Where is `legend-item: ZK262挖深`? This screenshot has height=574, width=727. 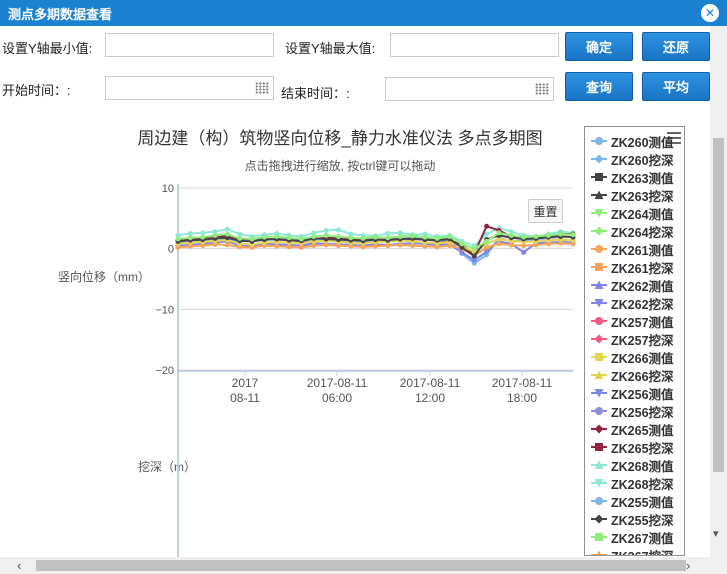 legend-item: ZK262挖深 is located at coordinates (634, 303).